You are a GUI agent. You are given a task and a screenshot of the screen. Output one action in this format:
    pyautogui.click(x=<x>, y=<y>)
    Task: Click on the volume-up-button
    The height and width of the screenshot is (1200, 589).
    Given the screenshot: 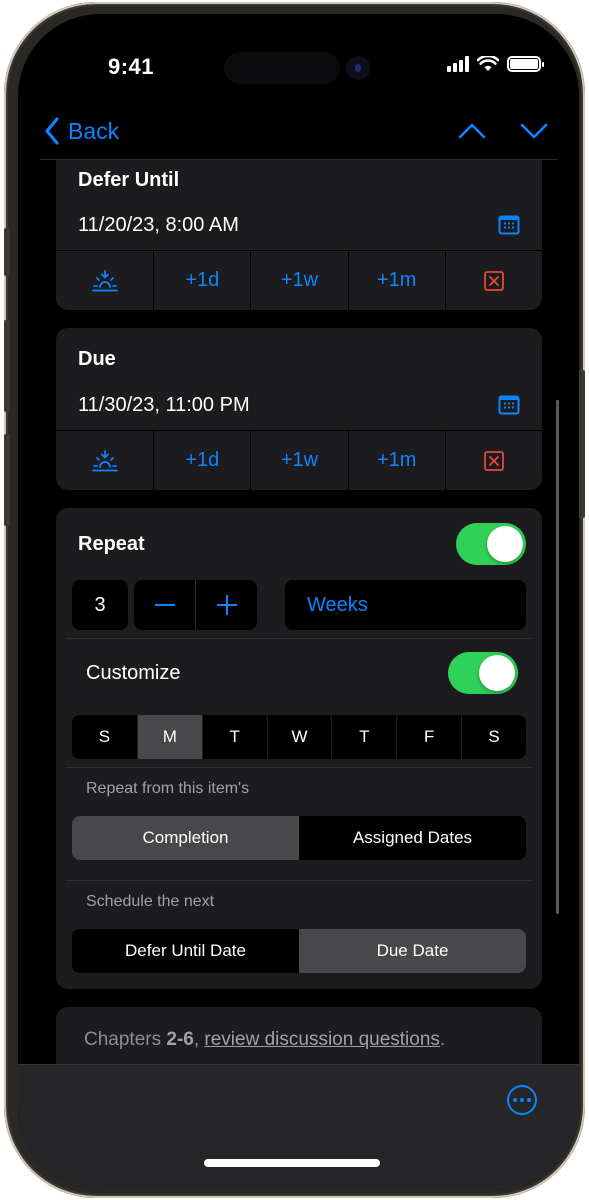 What is the action you would take?
    pyautogui.click(x=7, y=366)
    